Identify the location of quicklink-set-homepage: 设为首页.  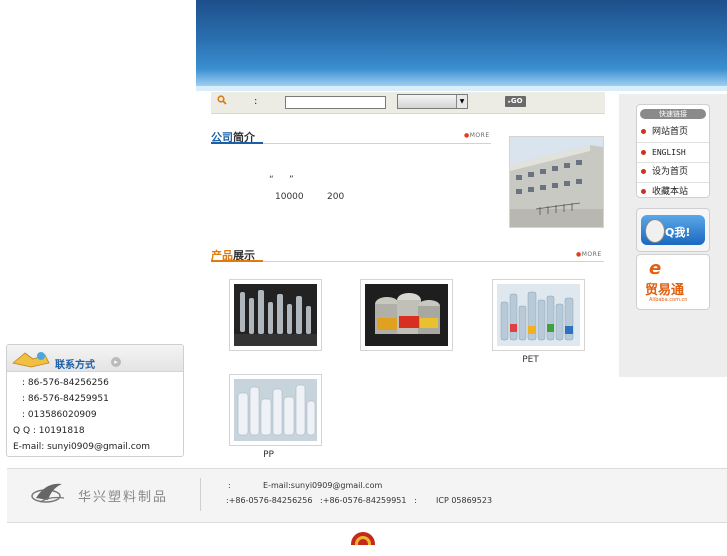
(673, 173).